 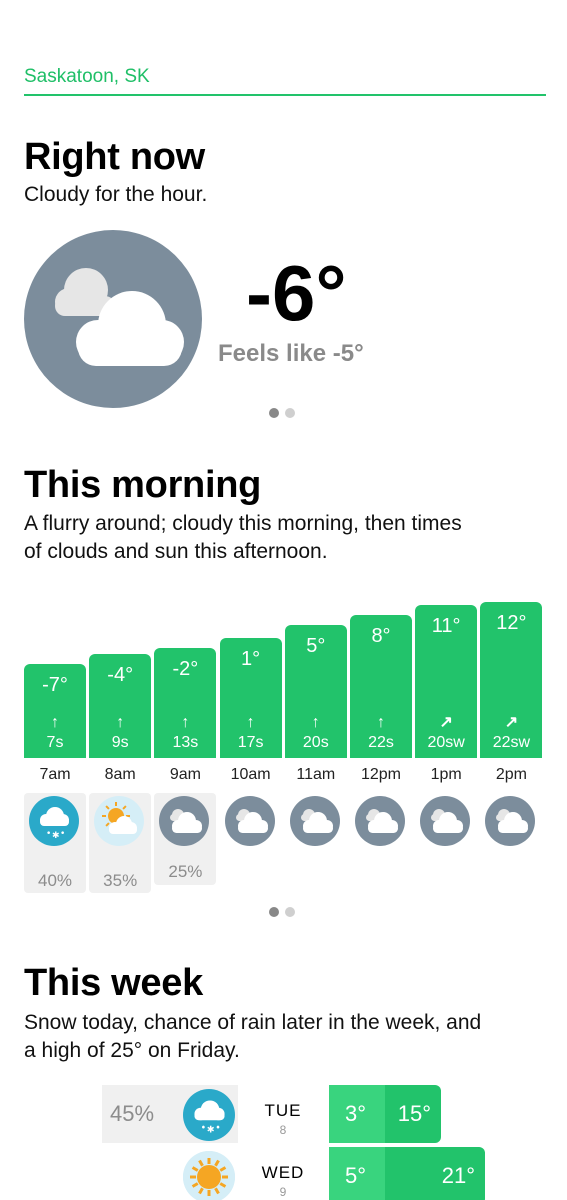 I want to click on temp-bar: 5° ↑ 20s, so click(x=315, y=691).